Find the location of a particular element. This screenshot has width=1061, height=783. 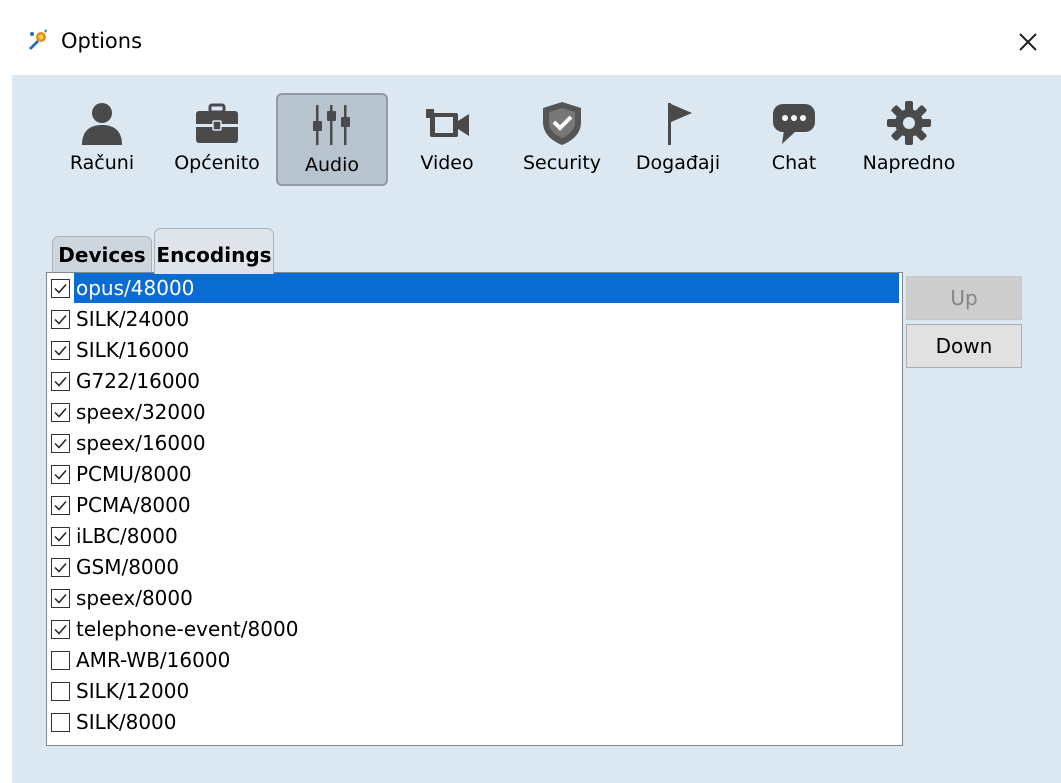

encoding-label: speex/32000 is located at coordinates (141, 412).